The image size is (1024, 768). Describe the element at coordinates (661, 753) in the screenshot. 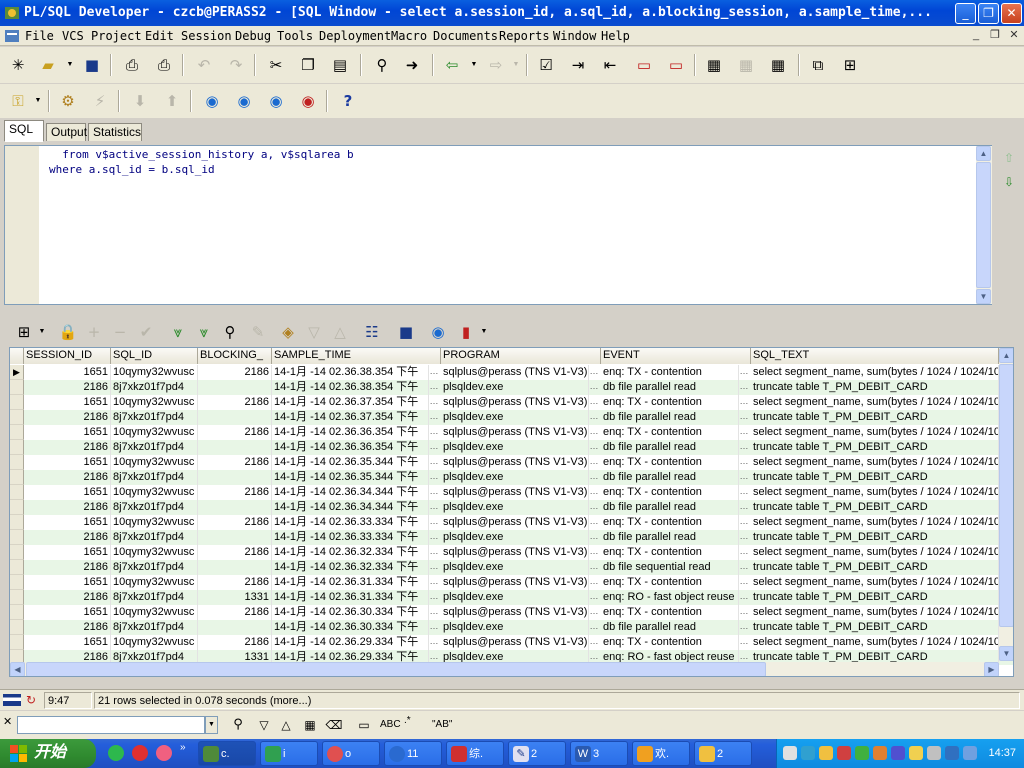

I see `task-8: 欢.` at that location.